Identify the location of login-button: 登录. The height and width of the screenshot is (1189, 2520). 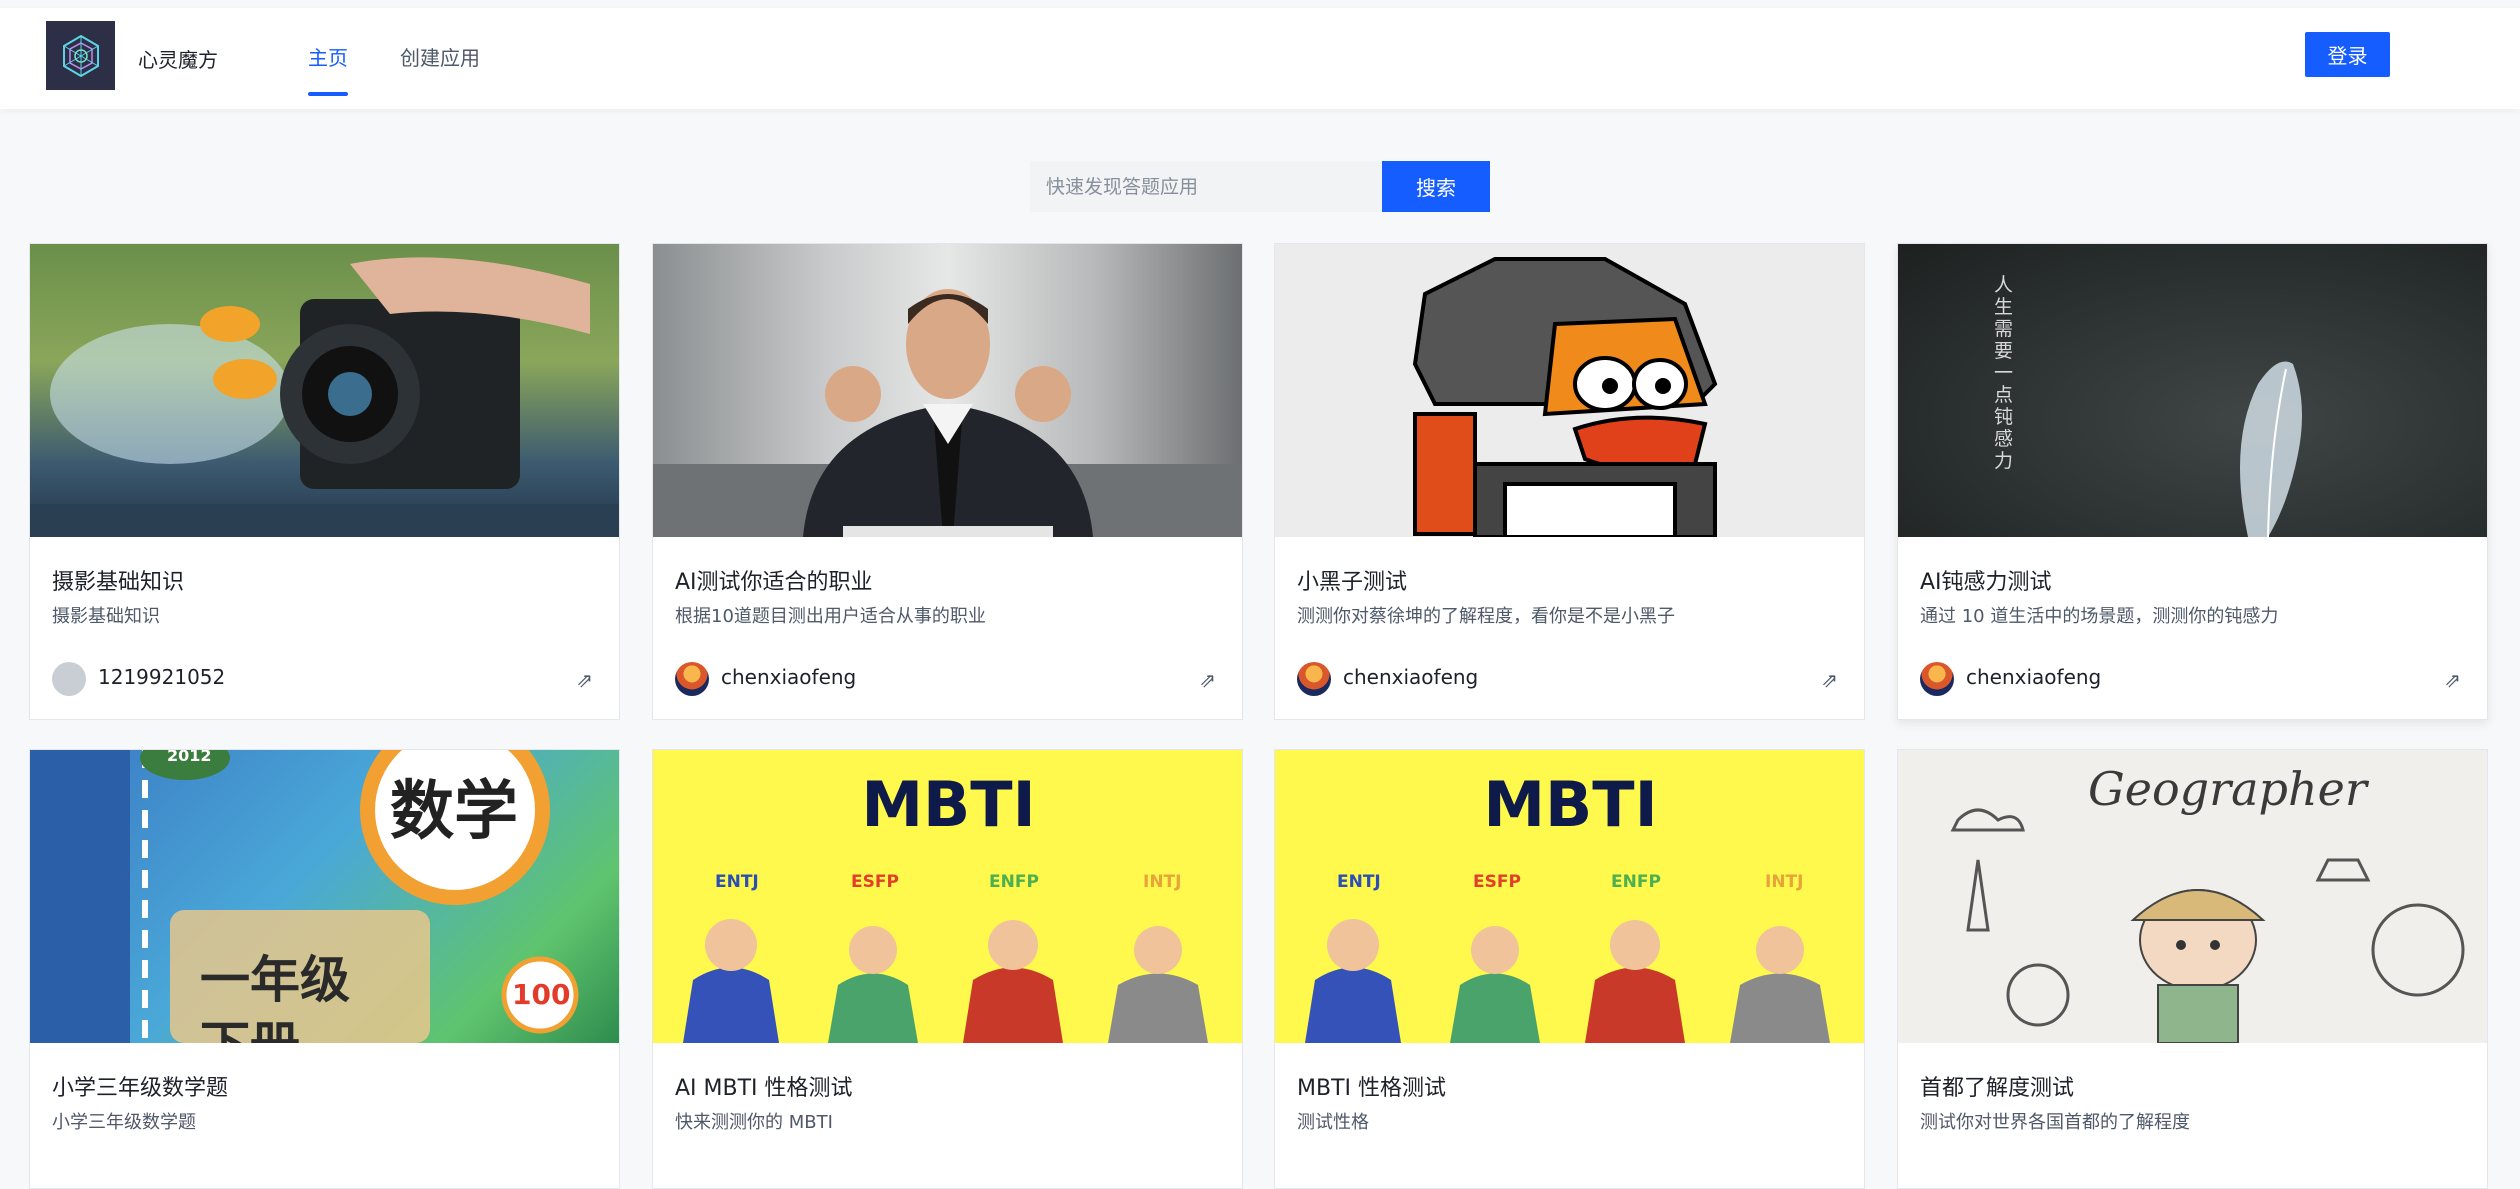
(2347, 54).